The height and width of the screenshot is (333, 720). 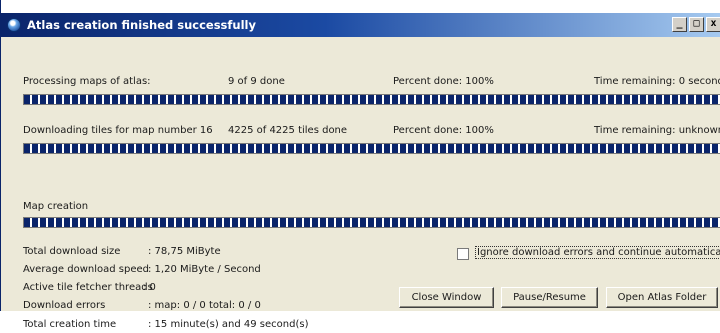 I want to click on window-controls: _ □ x, so click(x=696, y=24).